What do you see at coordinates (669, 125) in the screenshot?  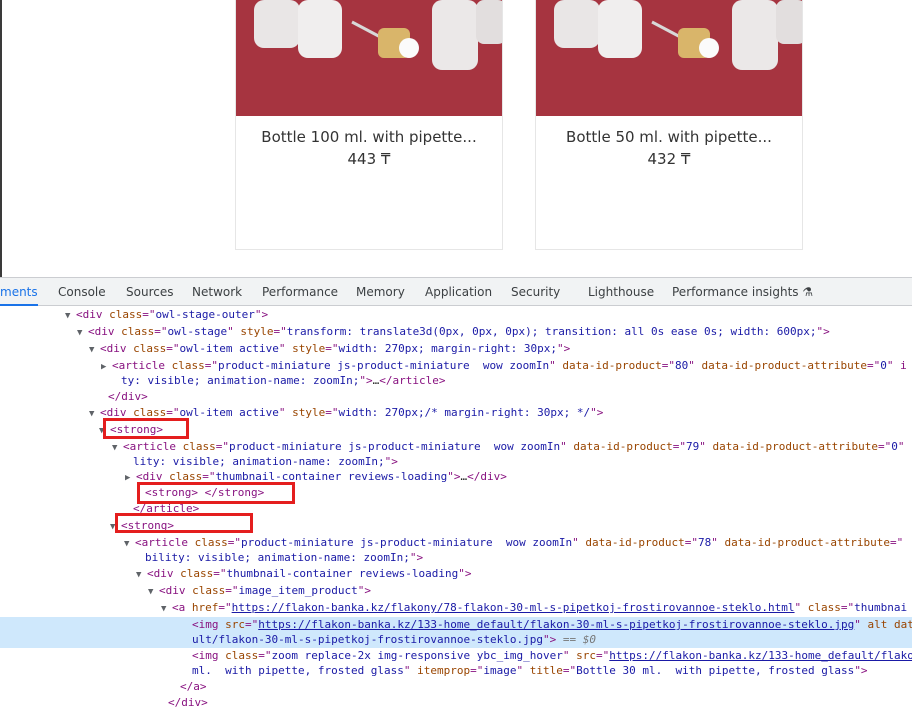 I see `product-card: Bottle 50 ml. with pipette... 432 ₸` at bounding box center [669, 125].